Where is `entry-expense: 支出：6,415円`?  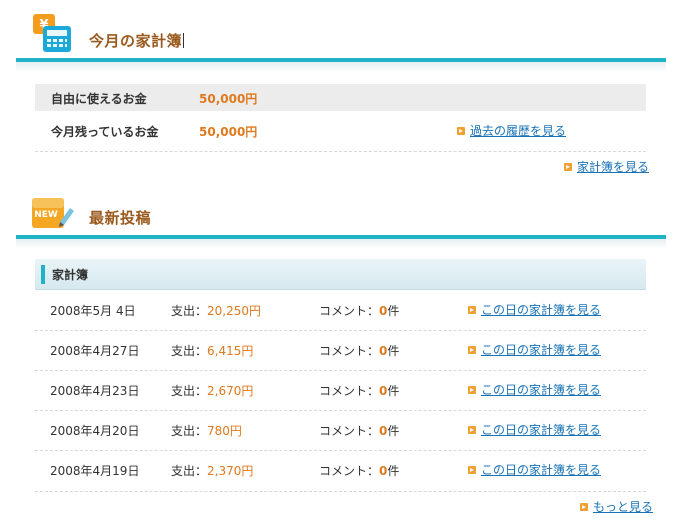
entry-expense: 支出：6,415円 is located at coordinates (212, 350).